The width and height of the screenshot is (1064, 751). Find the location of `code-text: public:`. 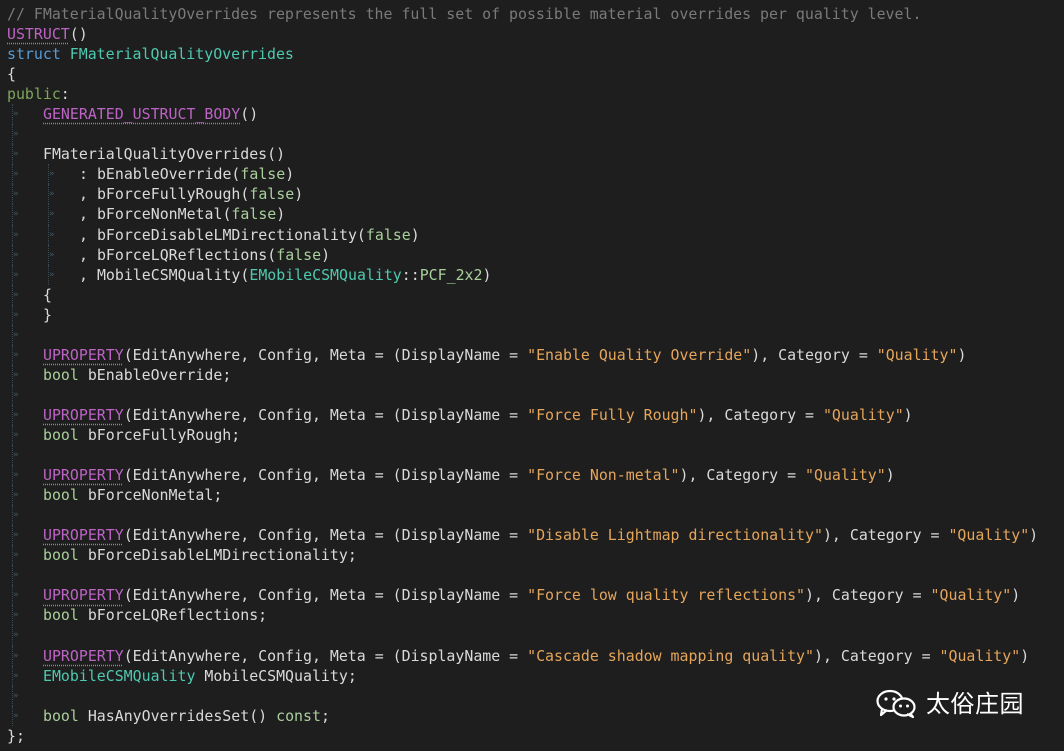

code-text: public: is located at coordinates (38, 94).